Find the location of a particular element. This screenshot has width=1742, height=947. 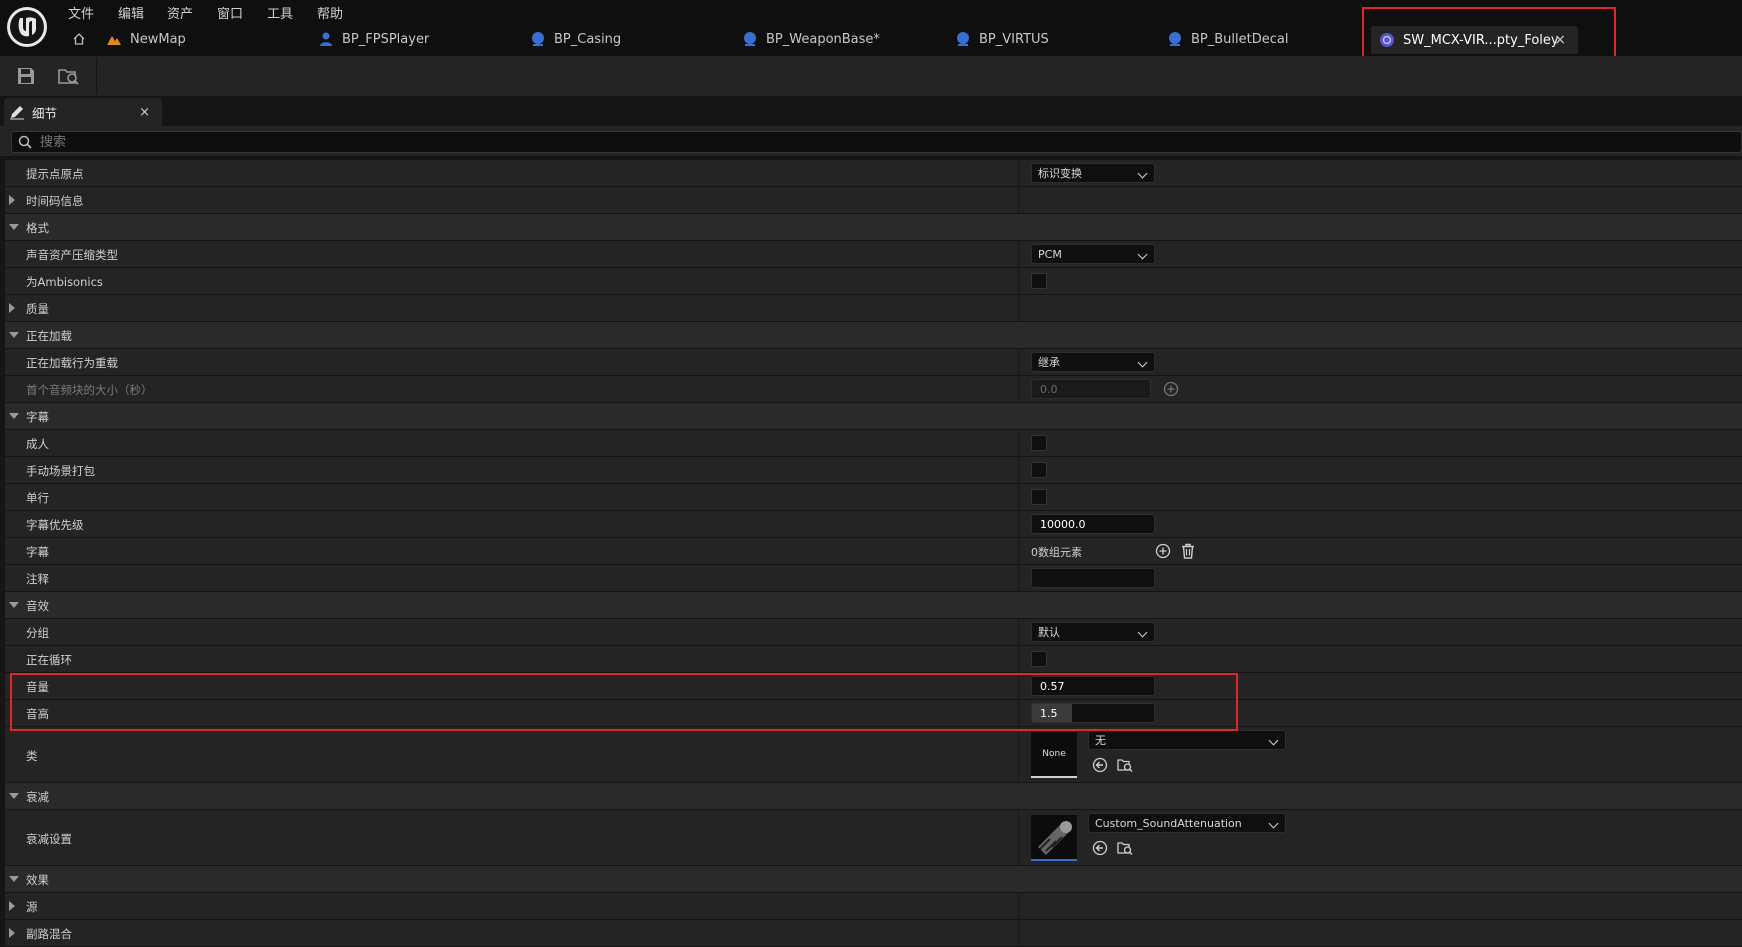

tab-bp-casing: BP_Casing is located at coordinates (575, 39).